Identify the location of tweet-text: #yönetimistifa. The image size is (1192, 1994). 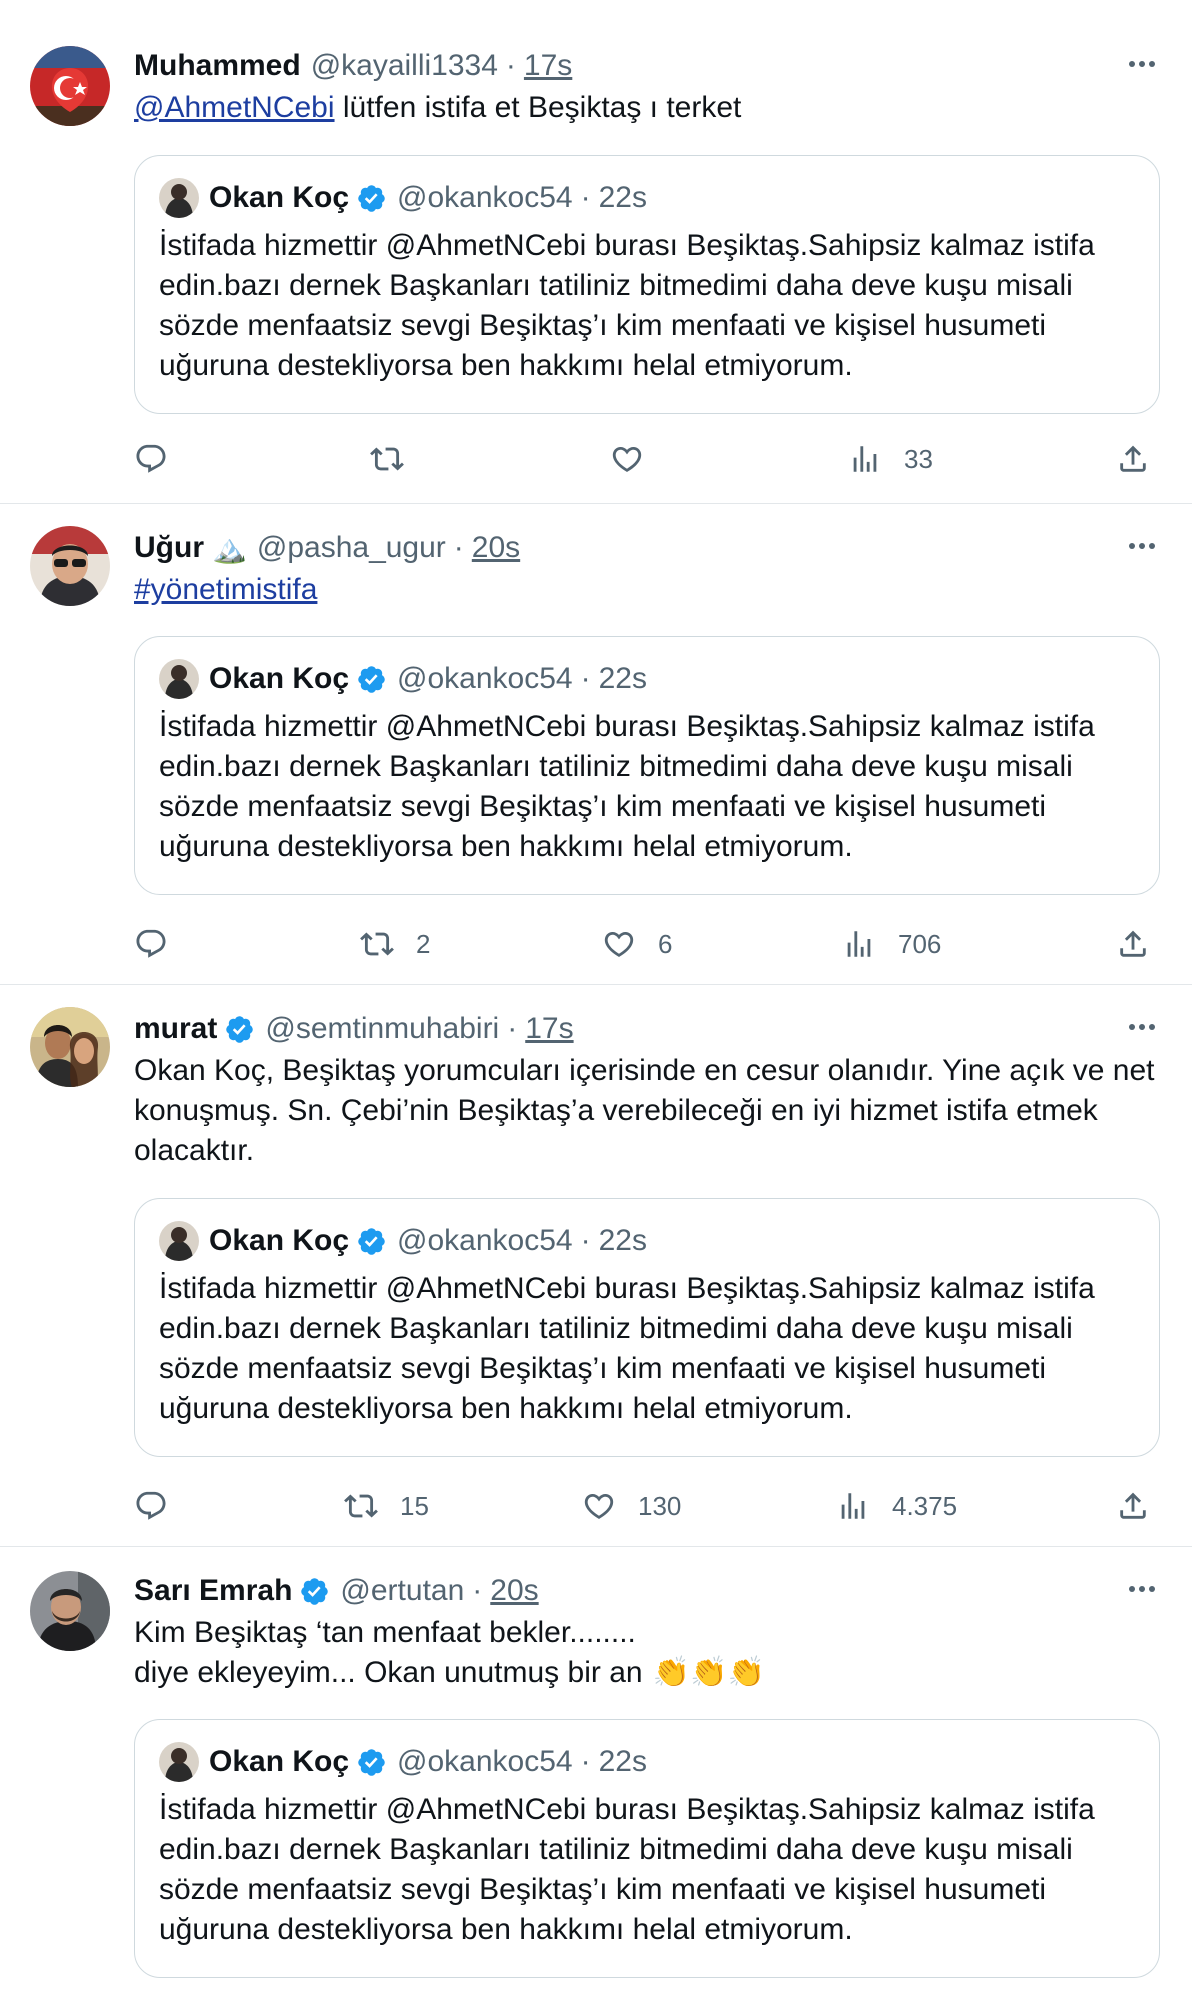
(648, 590).